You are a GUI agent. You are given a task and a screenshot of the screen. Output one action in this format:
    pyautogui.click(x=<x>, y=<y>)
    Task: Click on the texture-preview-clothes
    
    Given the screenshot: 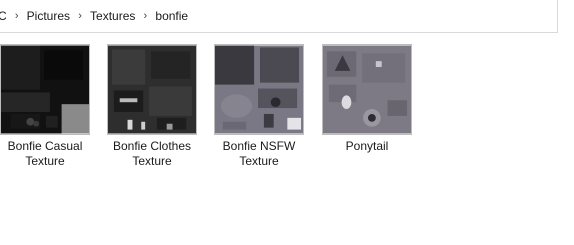 What is the action you would take?
    pyautogui.click(x=152, y=89)
    